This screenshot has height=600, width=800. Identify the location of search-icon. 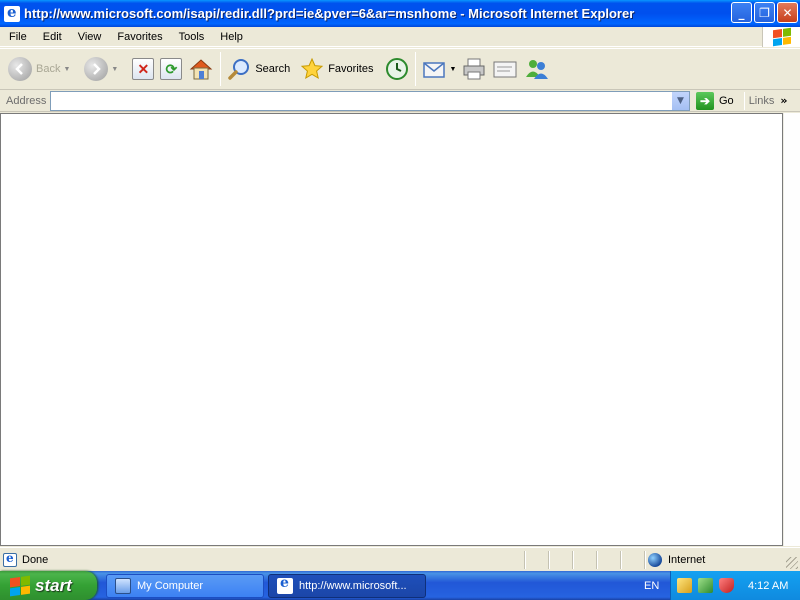
(239, 69).